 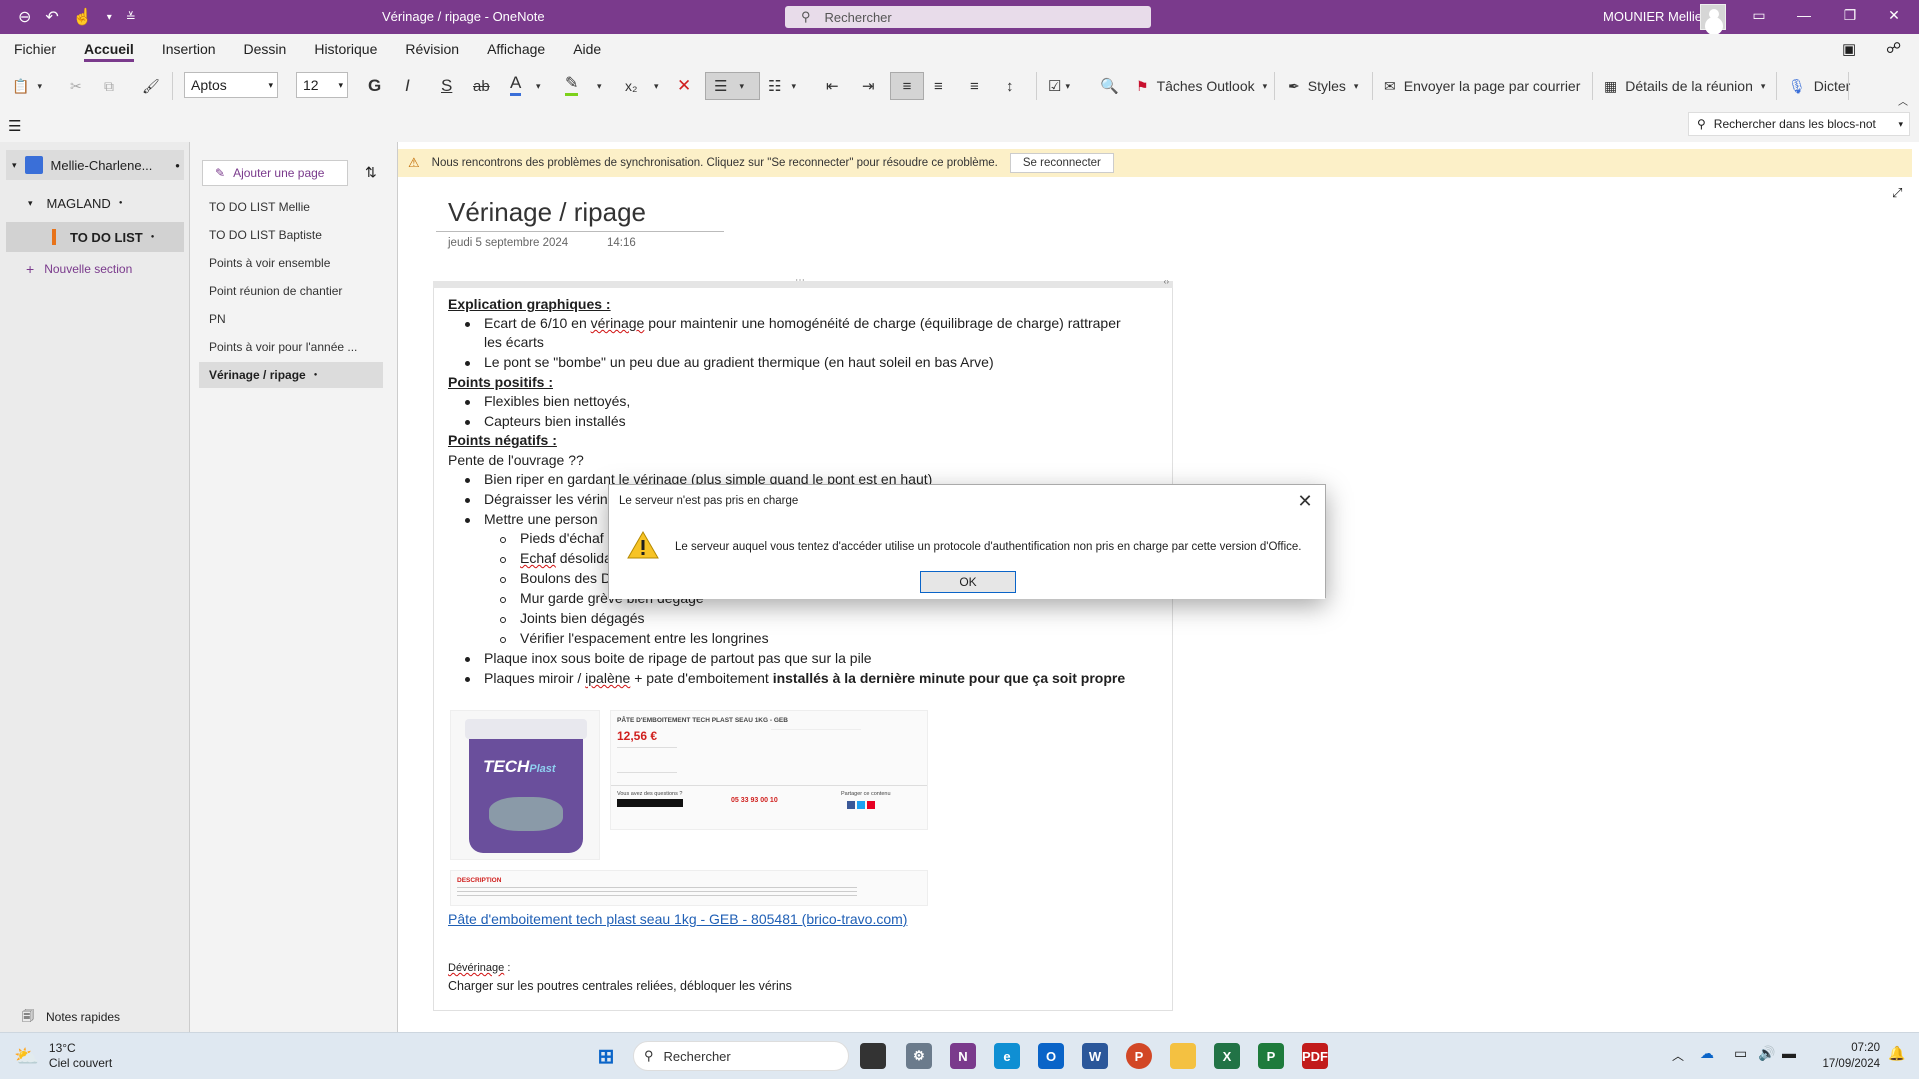 What do you see at coordinates (1759, 15) in the screenshot?
I see `ribbon-display-icon: ▭` at bounding box center [1759, 15].